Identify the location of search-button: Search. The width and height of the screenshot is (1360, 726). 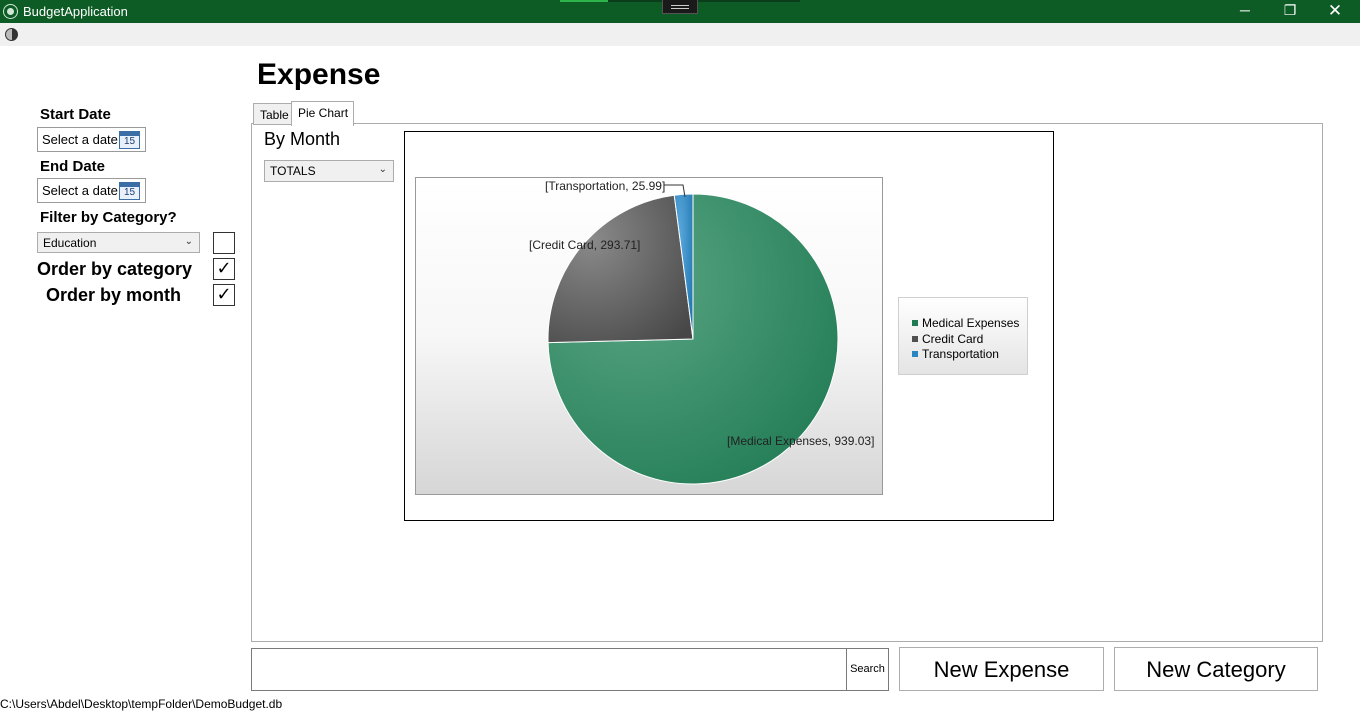
(867, 669).